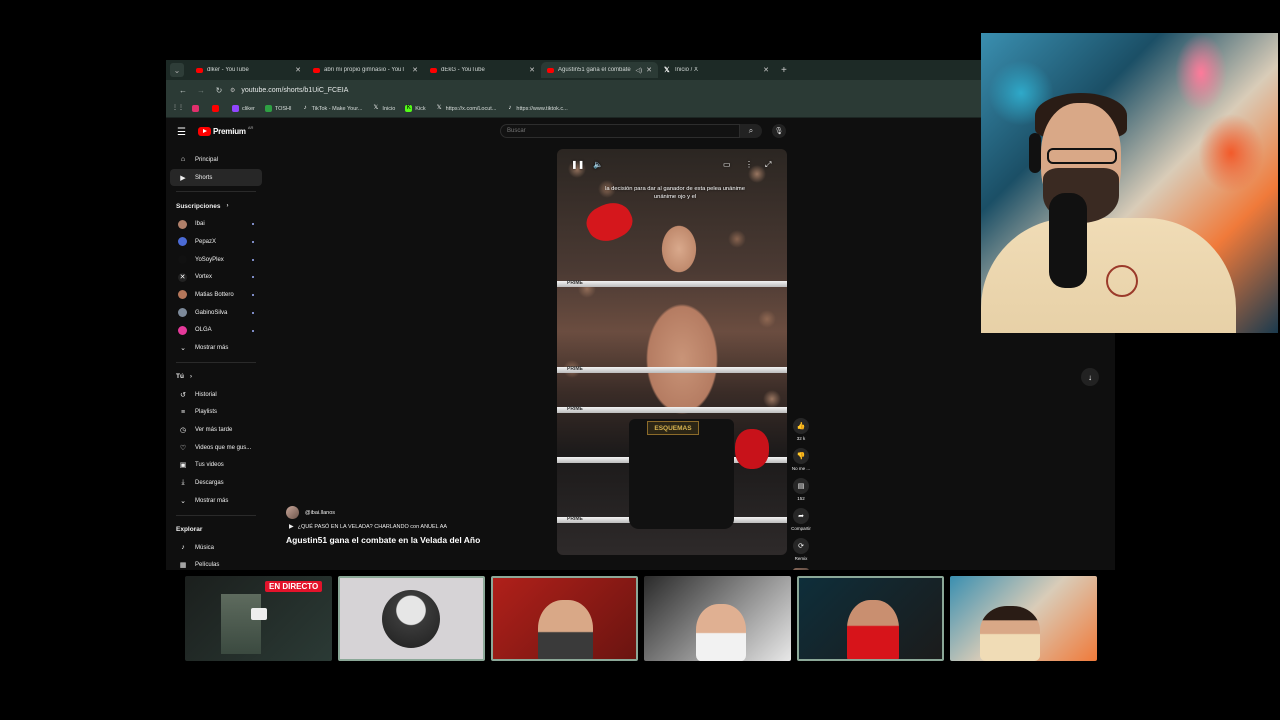 The height and width of the screenshot is (720, 1280). I want to click on bookmark: 𝕏 Inicio, so click(384, 108).